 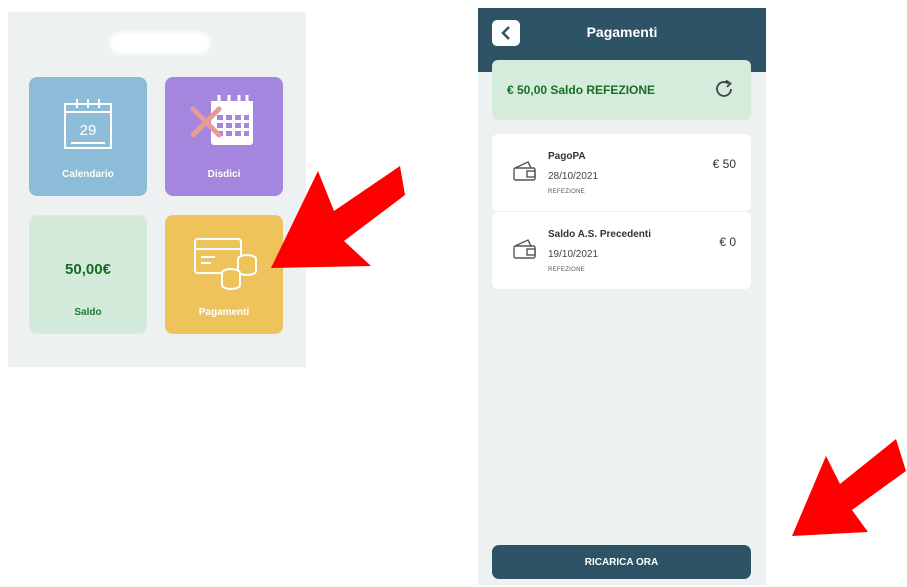 What do you see at coordinates (573, 254) in the screenshot?
I see `payment-date: 19/10/2021` at bounding box center [573, 254].